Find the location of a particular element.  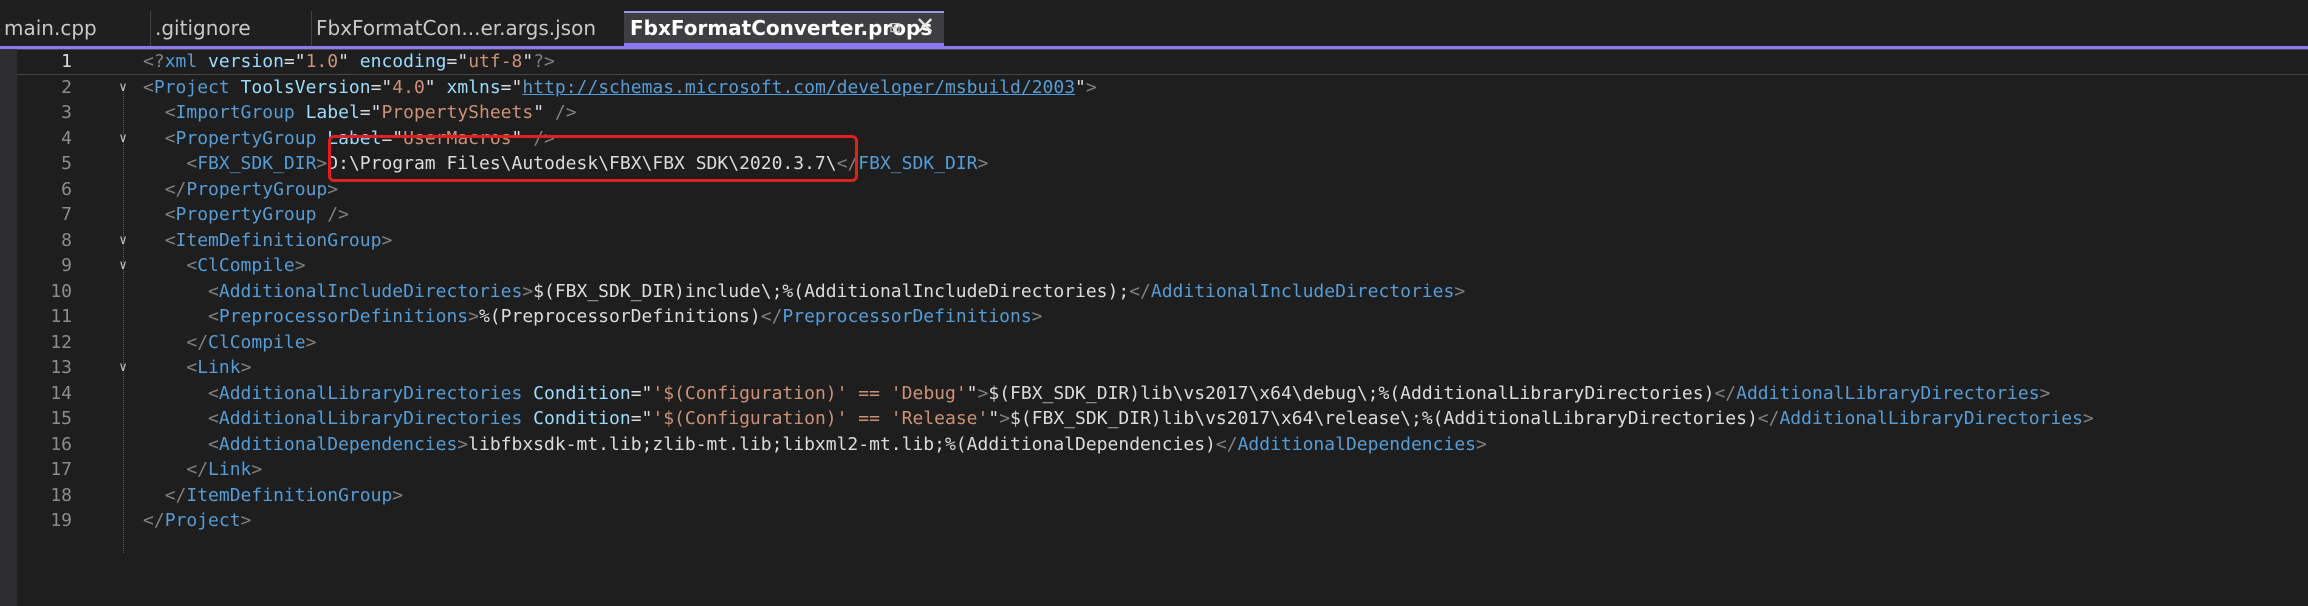

code-text: <ImportGroup Label="PropertySheets" /> is located at coordinates (360, 113).